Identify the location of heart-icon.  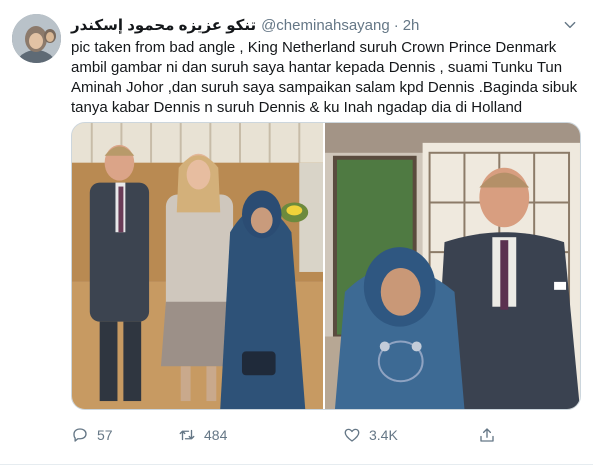
(352, 435).